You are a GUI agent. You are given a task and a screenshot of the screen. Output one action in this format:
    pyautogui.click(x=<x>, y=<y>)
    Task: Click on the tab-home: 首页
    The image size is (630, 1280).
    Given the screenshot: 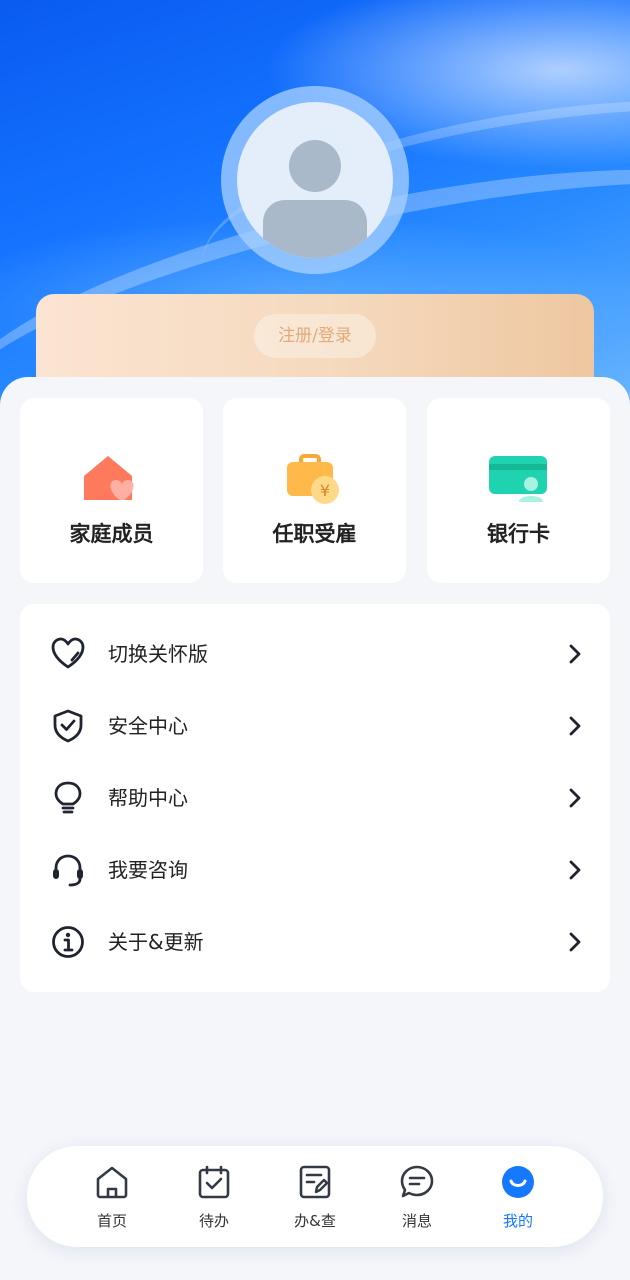 What is the action you would take?
    pyautogui.click(x=112, y=1196)
    